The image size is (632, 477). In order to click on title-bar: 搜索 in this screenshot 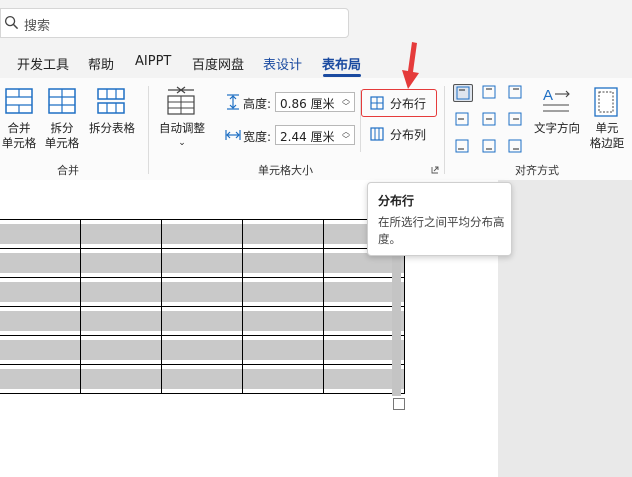, I will do `click(316, 23)`.